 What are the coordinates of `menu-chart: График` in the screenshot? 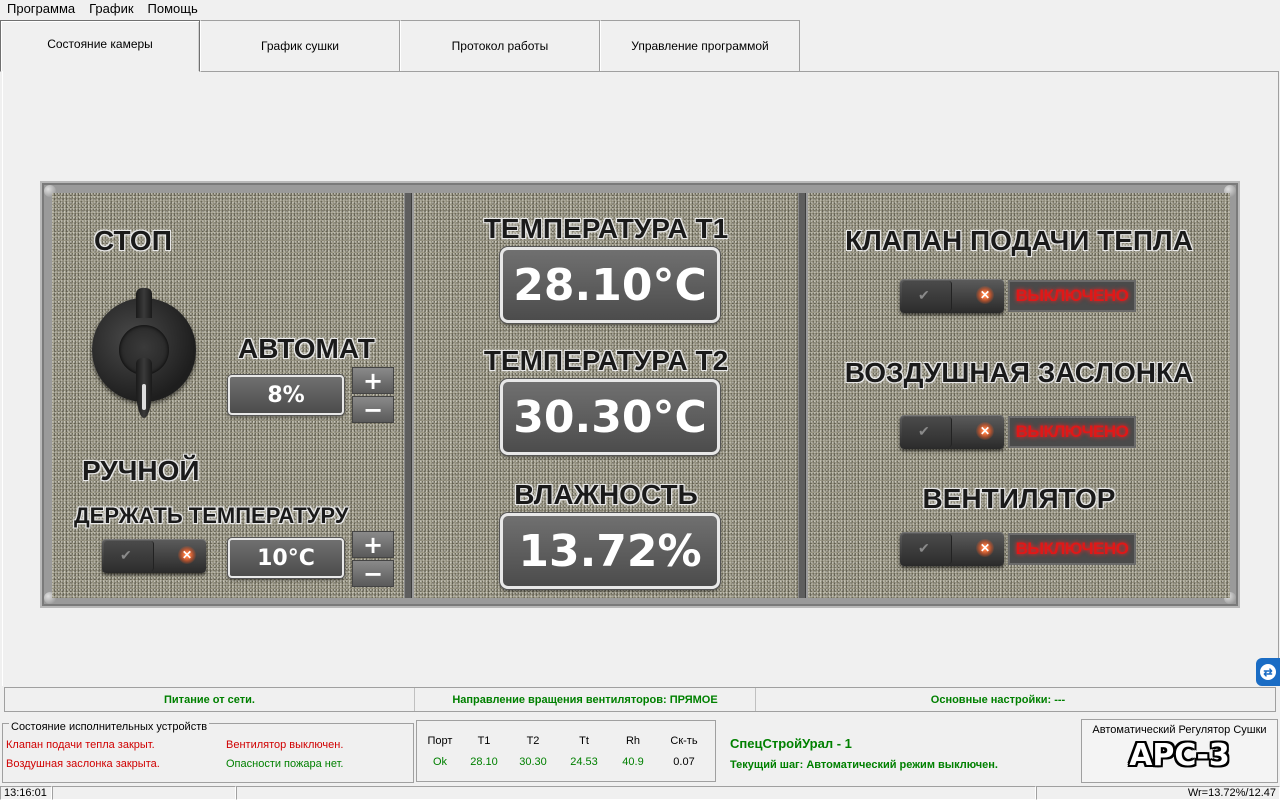 It's located at (111, 9).